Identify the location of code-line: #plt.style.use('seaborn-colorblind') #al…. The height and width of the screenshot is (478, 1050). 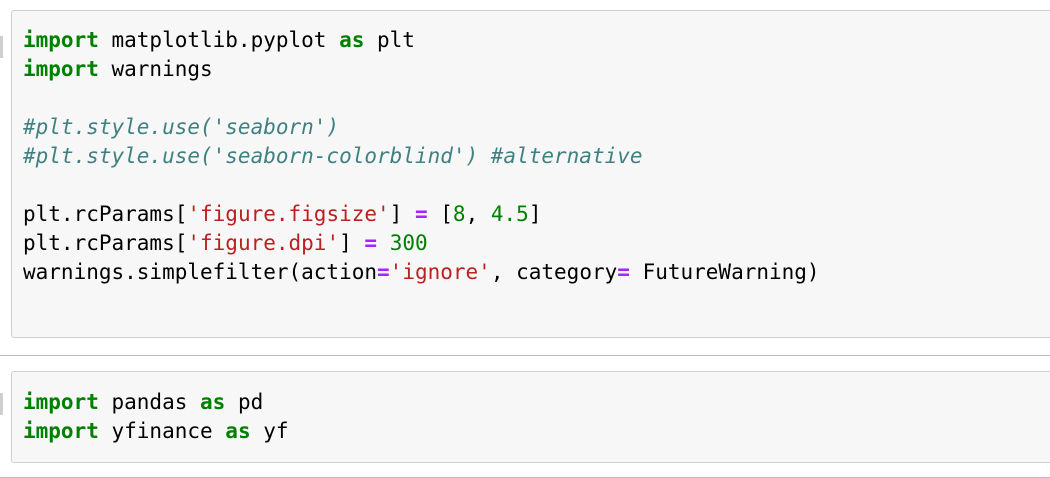
(421, 156).